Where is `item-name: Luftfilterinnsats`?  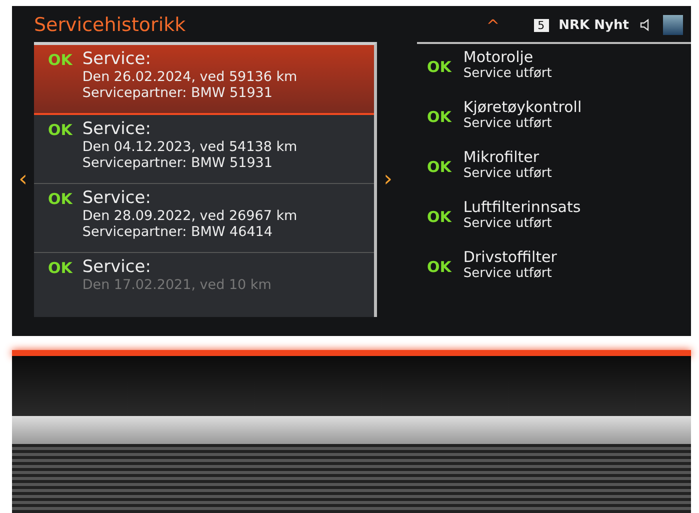
item-name: Luftfilterinnsats is located at coordinates (522, 207).